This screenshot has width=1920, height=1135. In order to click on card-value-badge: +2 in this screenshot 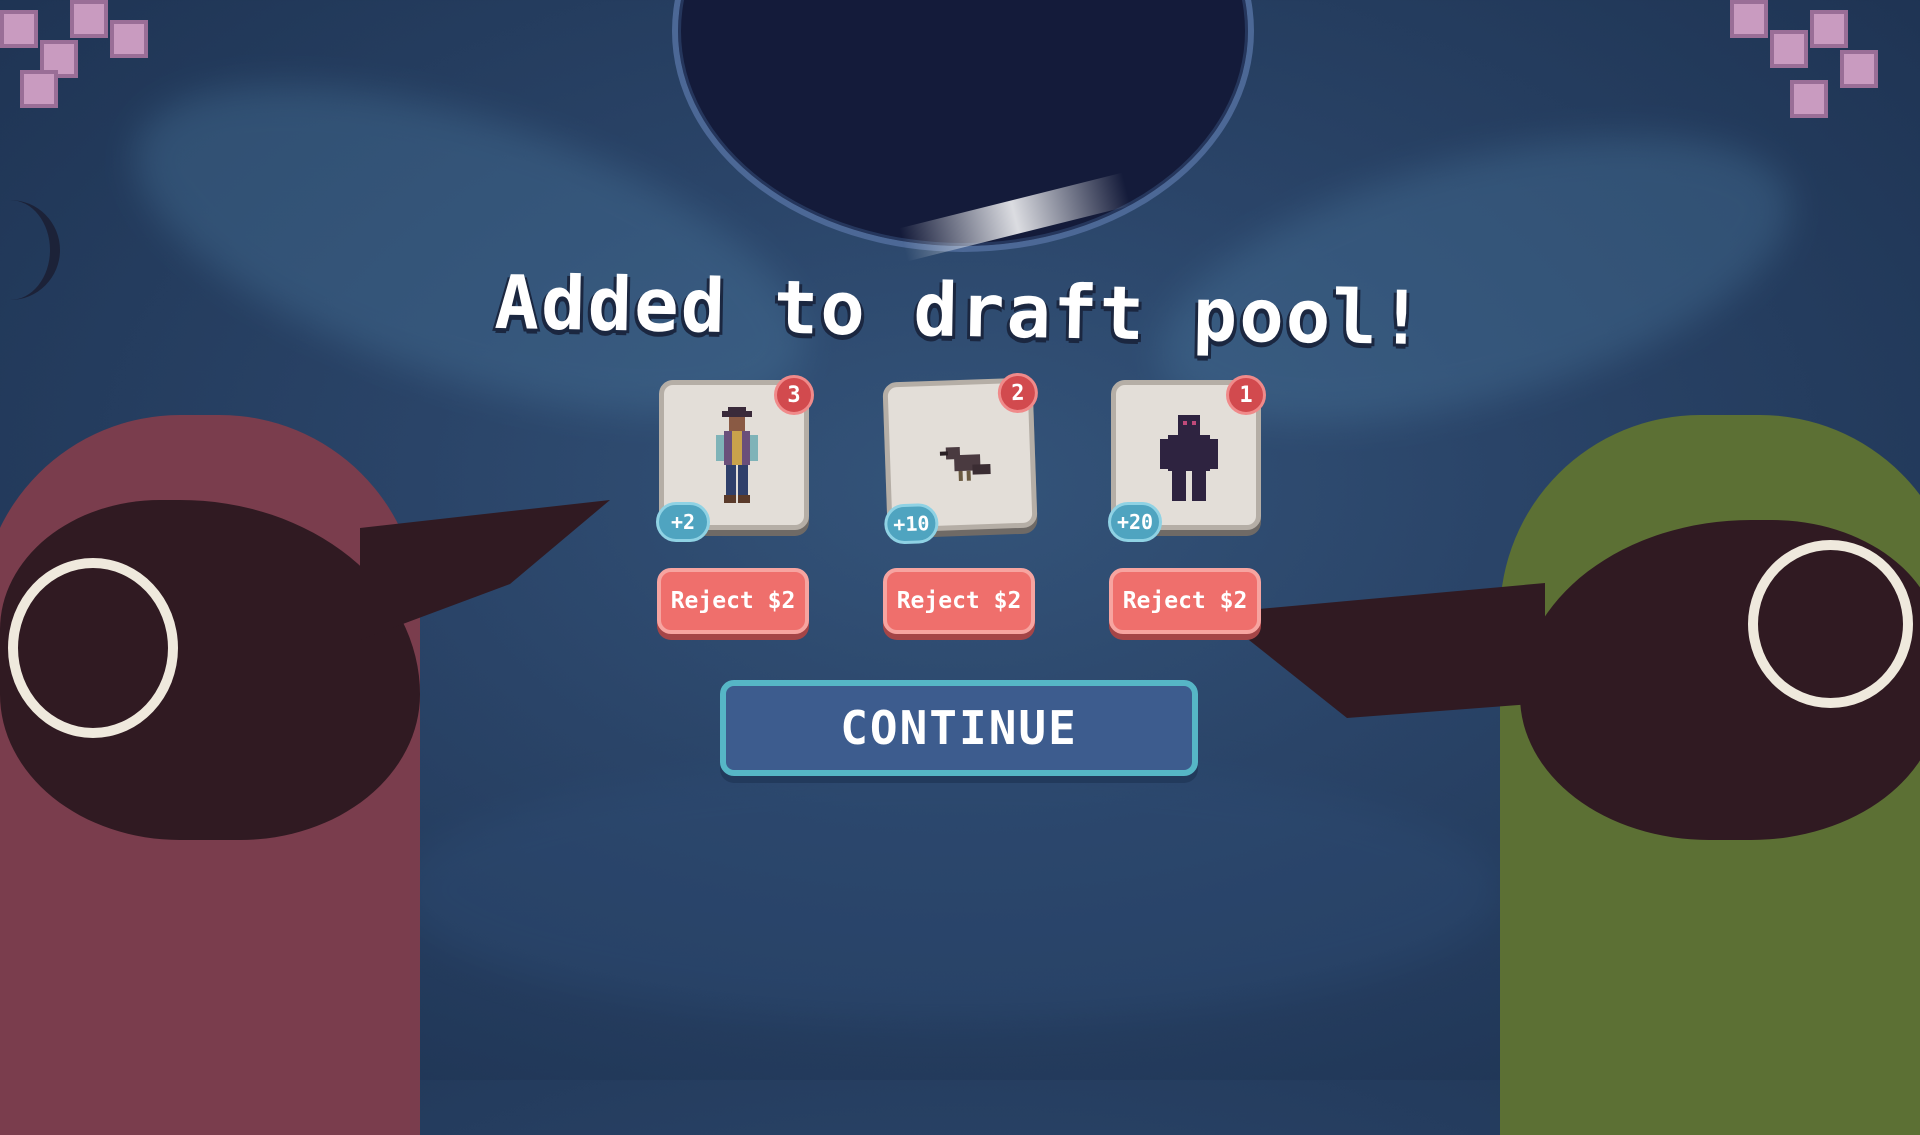, I will do `click(683, 522)`.